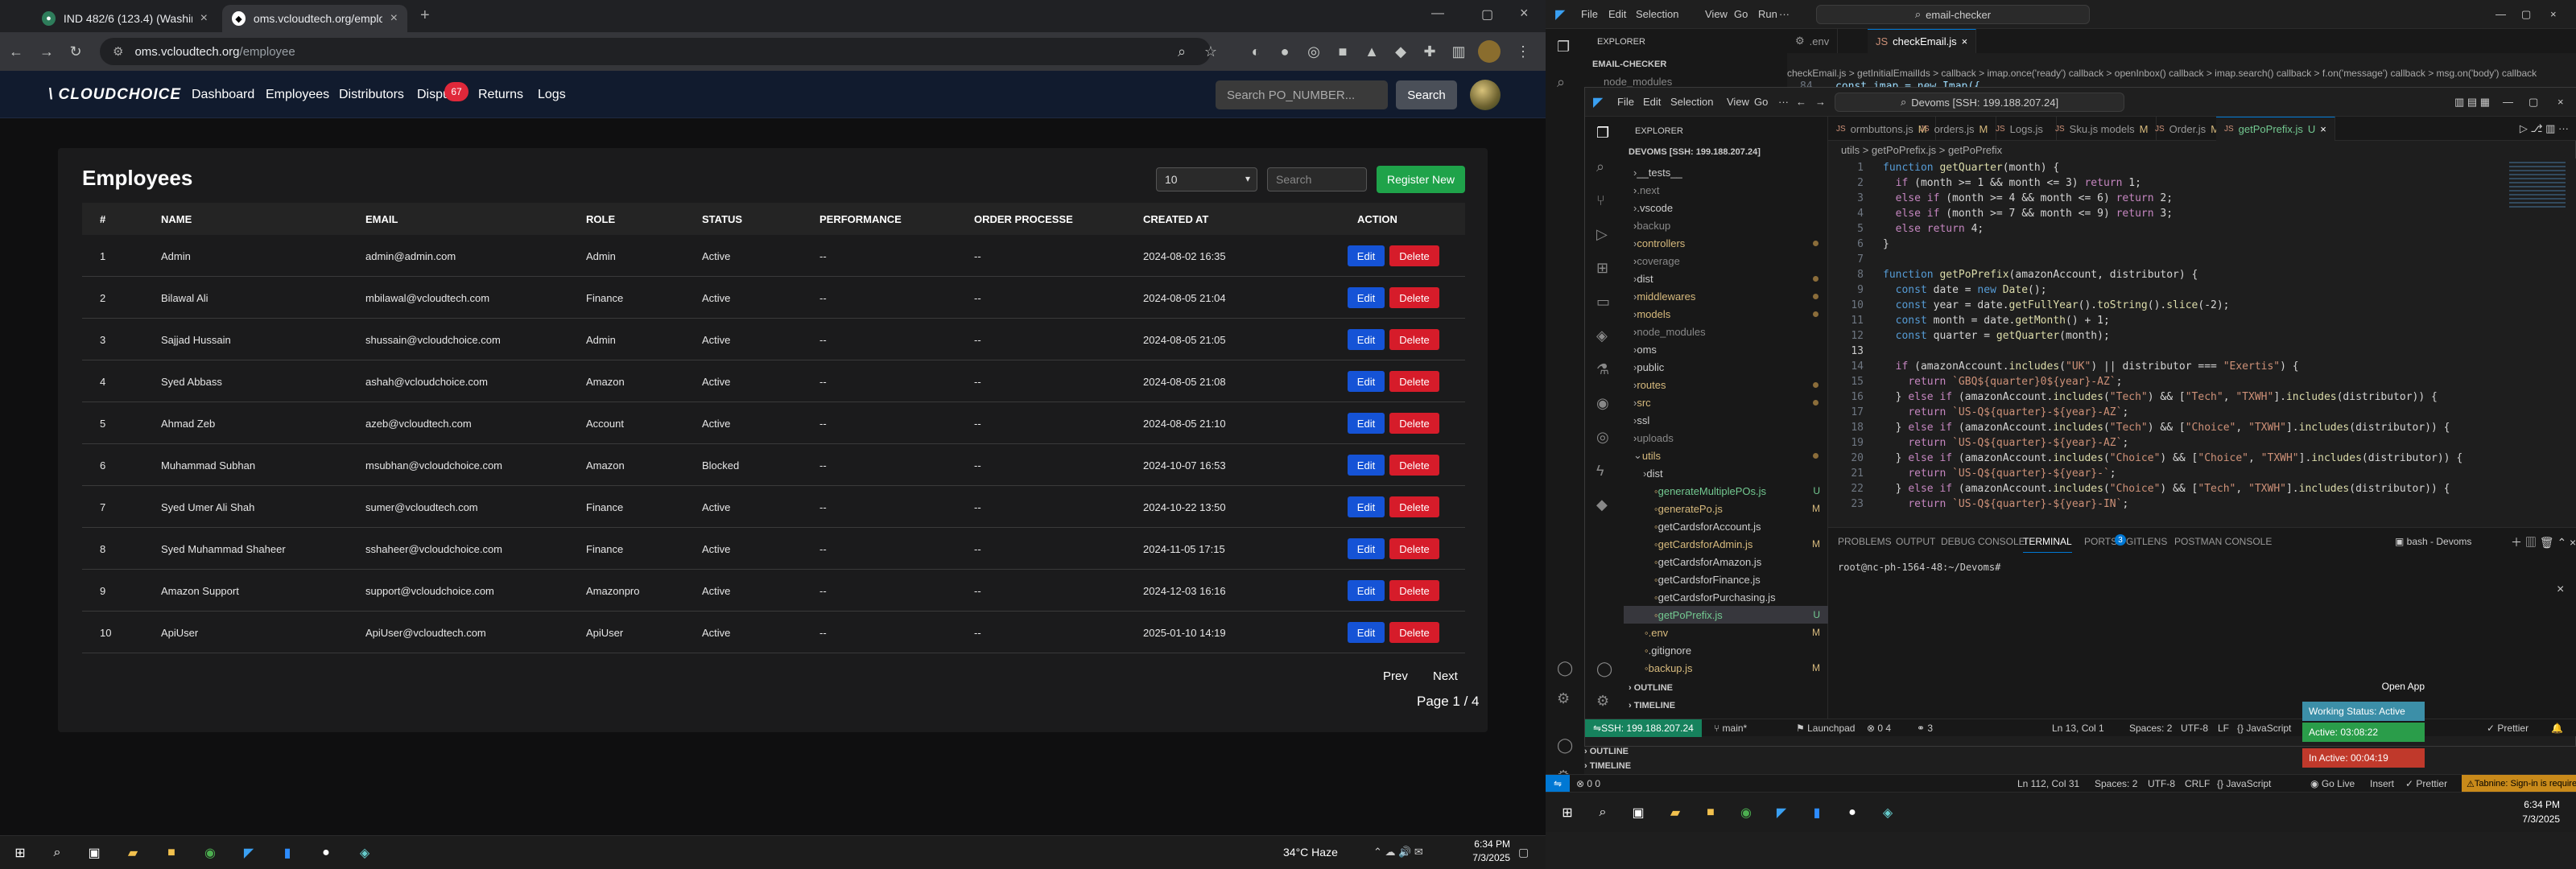  Describe the element at coordinates (2560, 590) in the screenshot. I see `close-icon: ×` at that location.